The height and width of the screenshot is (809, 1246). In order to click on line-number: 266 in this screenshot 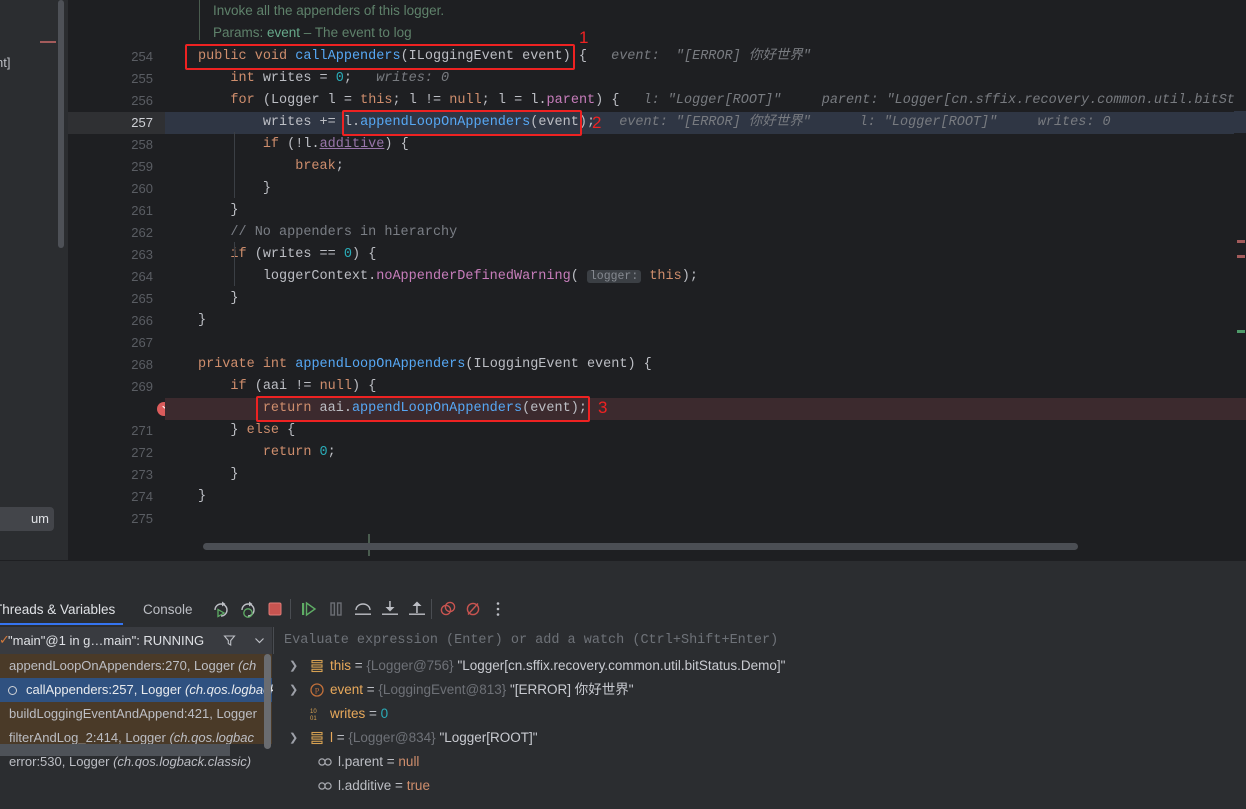, I will do `click(142, 320)`.